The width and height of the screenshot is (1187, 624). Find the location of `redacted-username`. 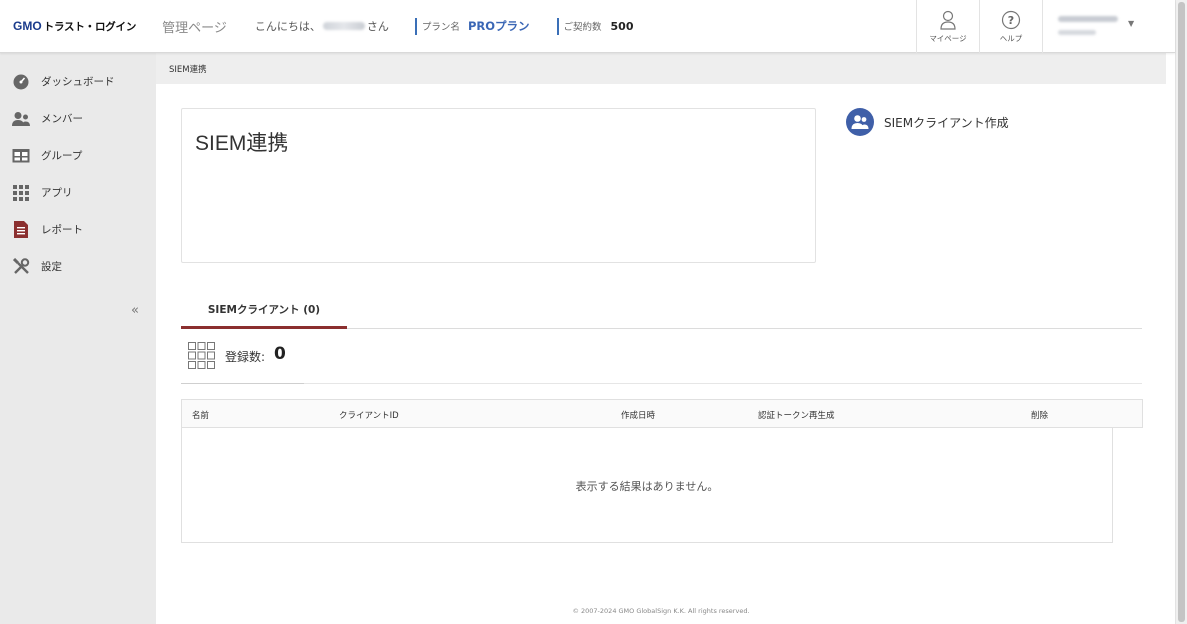

redacted-username is located at coordinates (343, 26).